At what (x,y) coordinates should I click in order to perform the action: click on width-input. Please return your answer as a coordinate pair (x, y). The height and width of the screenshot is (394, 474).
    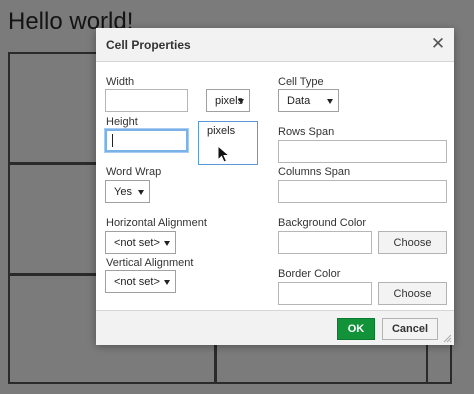
    Looking at the image, I should click on (146, 100).